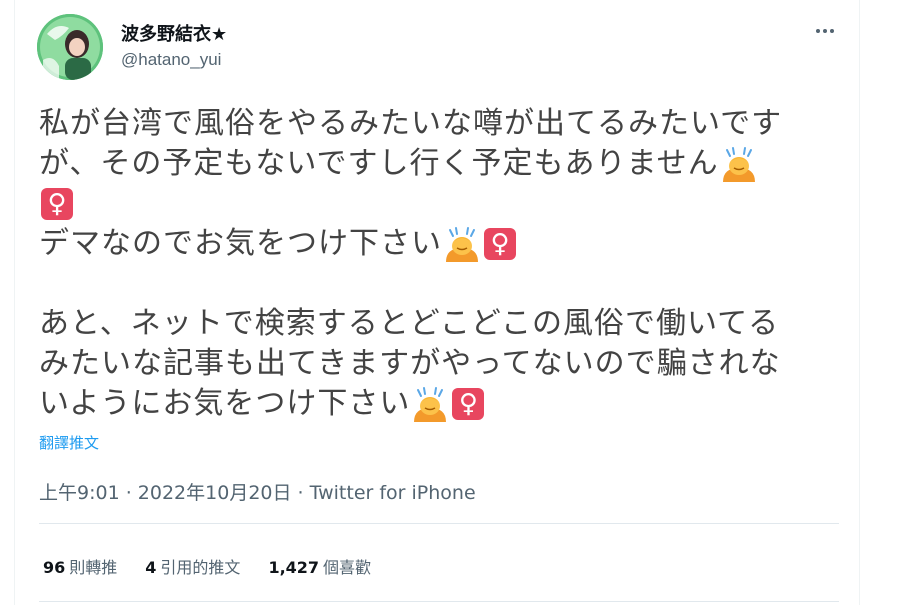 The image size is (918, 605). I want to click on retweets-stat: 96 則轉推, so click(80, 566).